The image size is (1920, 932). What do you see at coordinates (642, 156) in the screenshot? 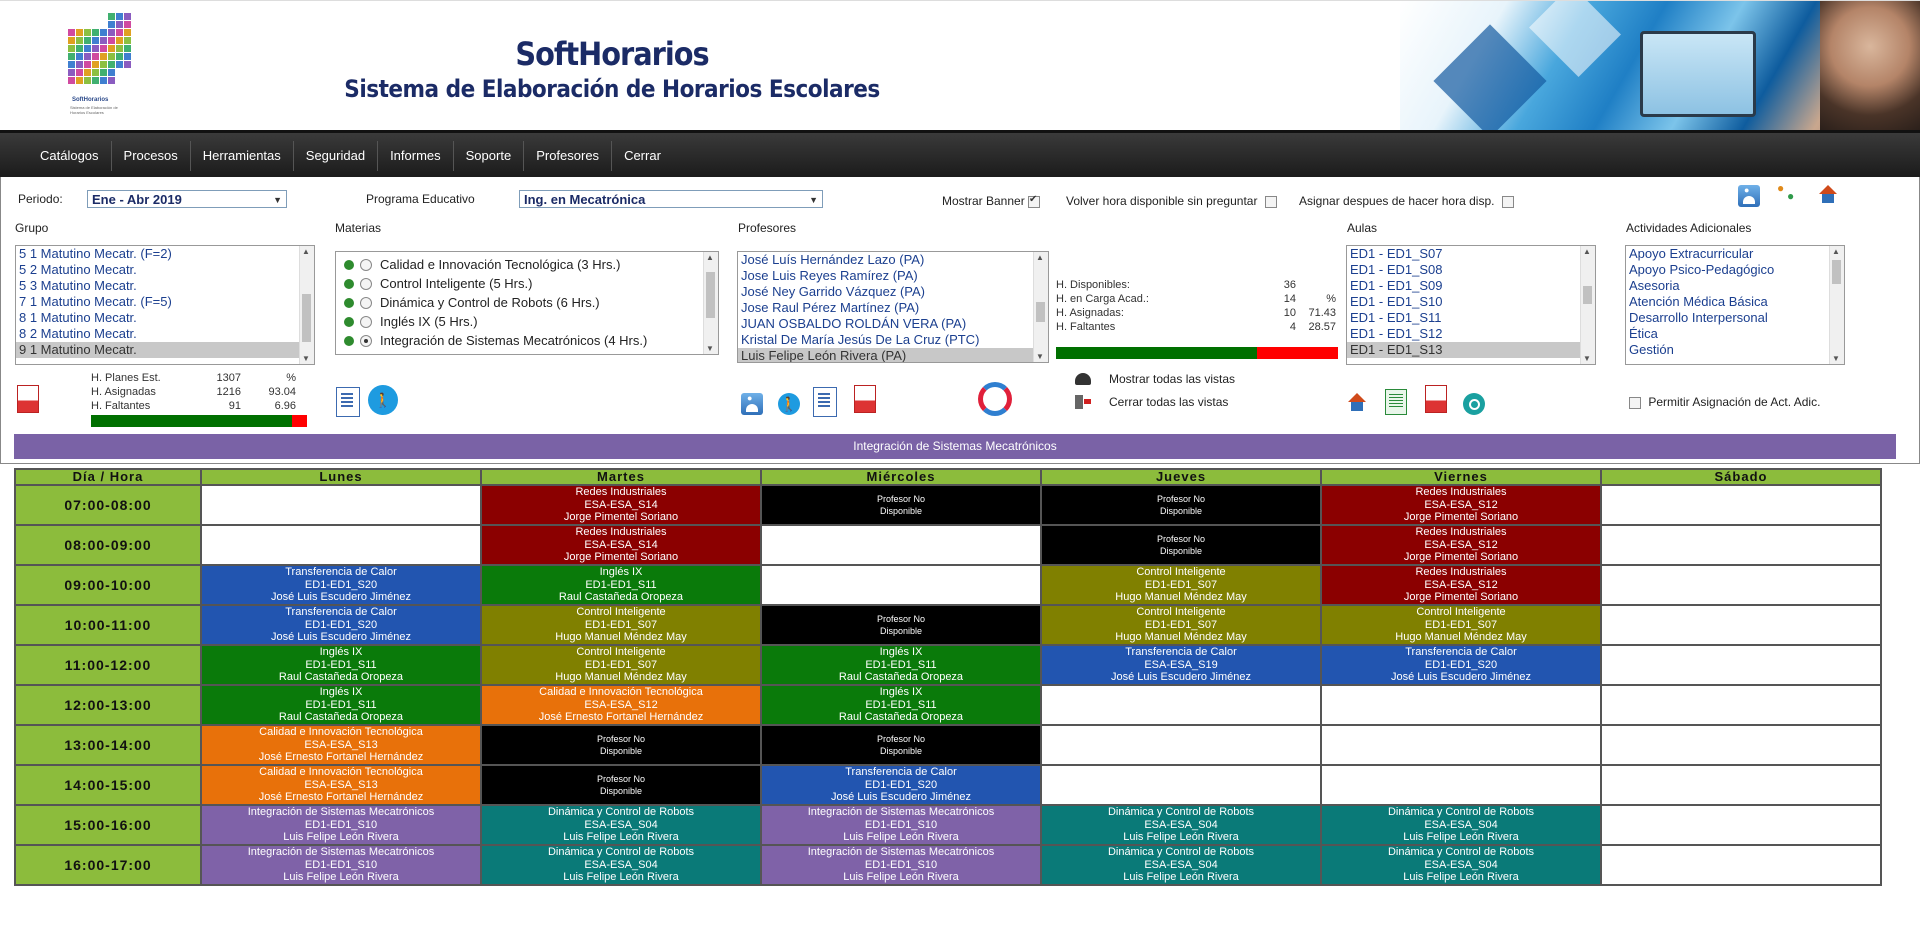
I see `menu-cerrar: Cerrar` at bounding box center [642, 156].